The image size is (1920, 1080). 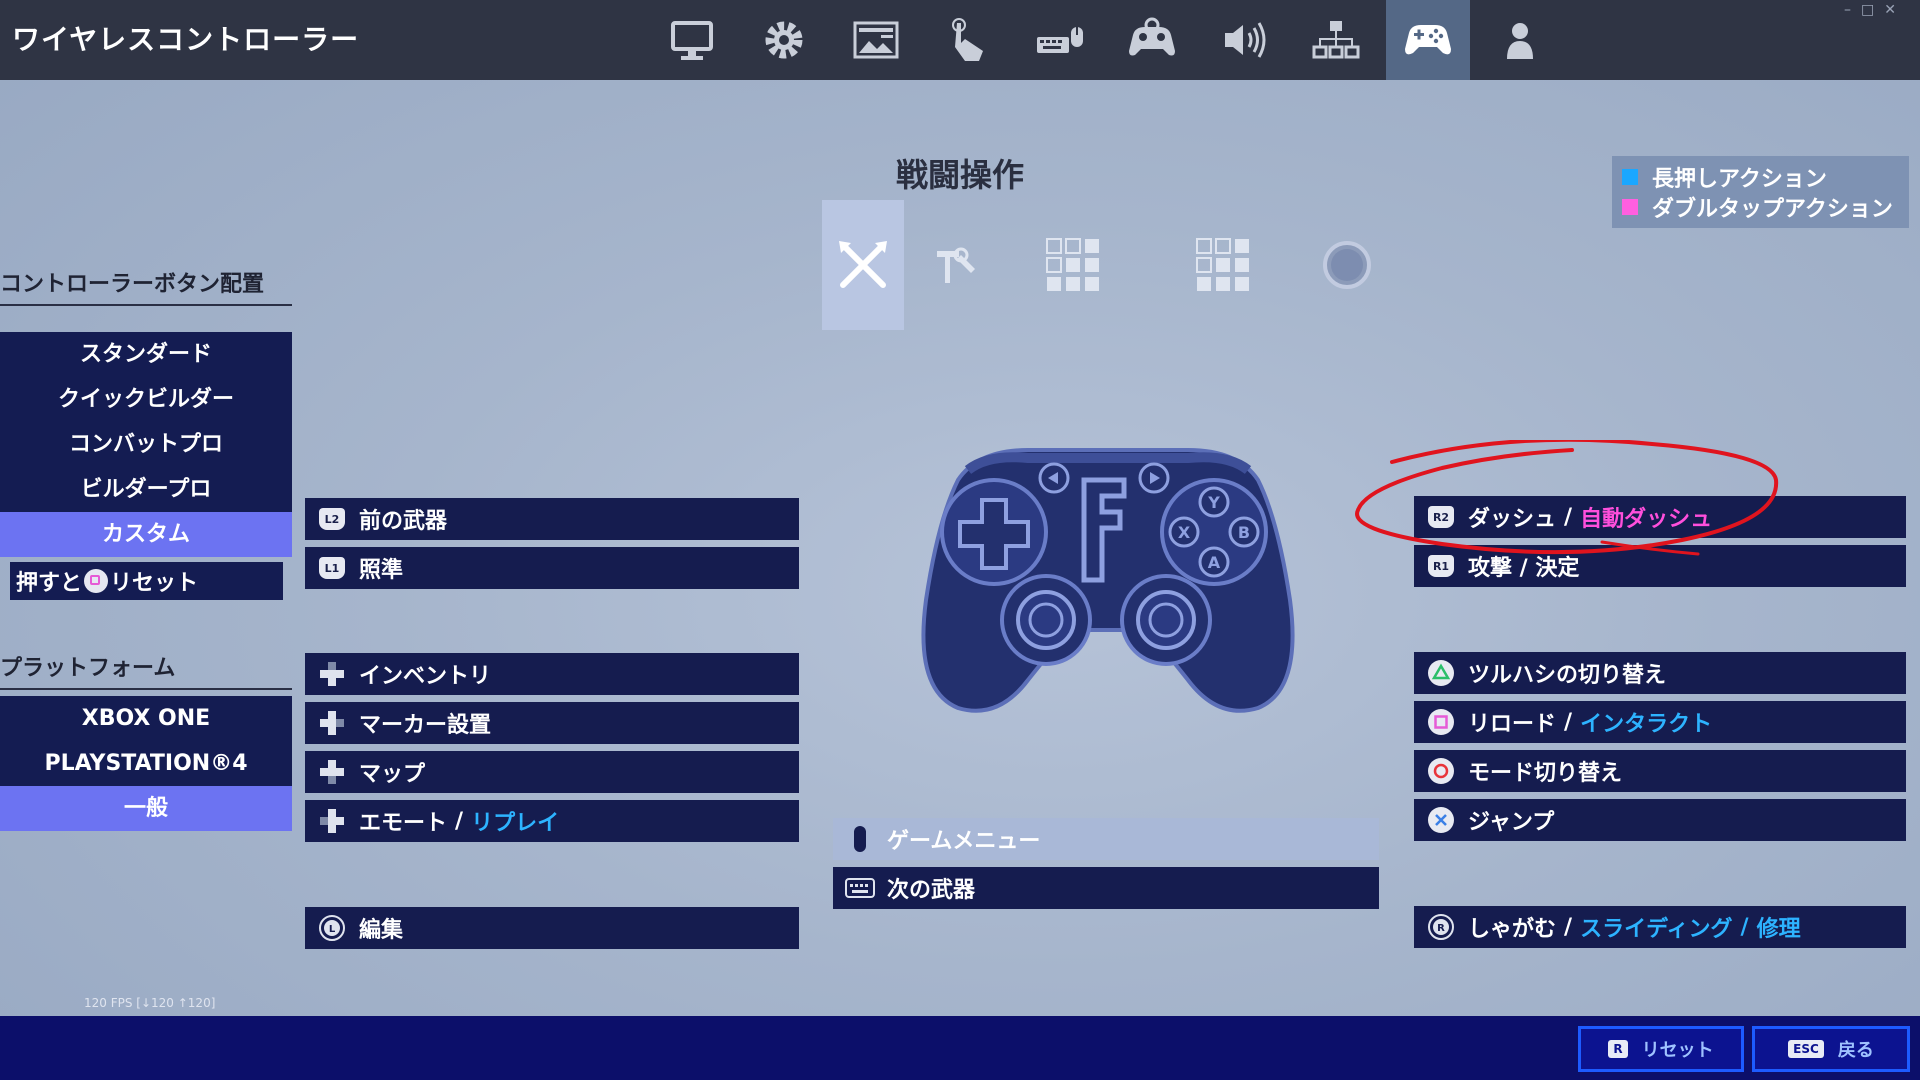 I want to click on binding-label: 次の武器, so click(x=931, y=890).